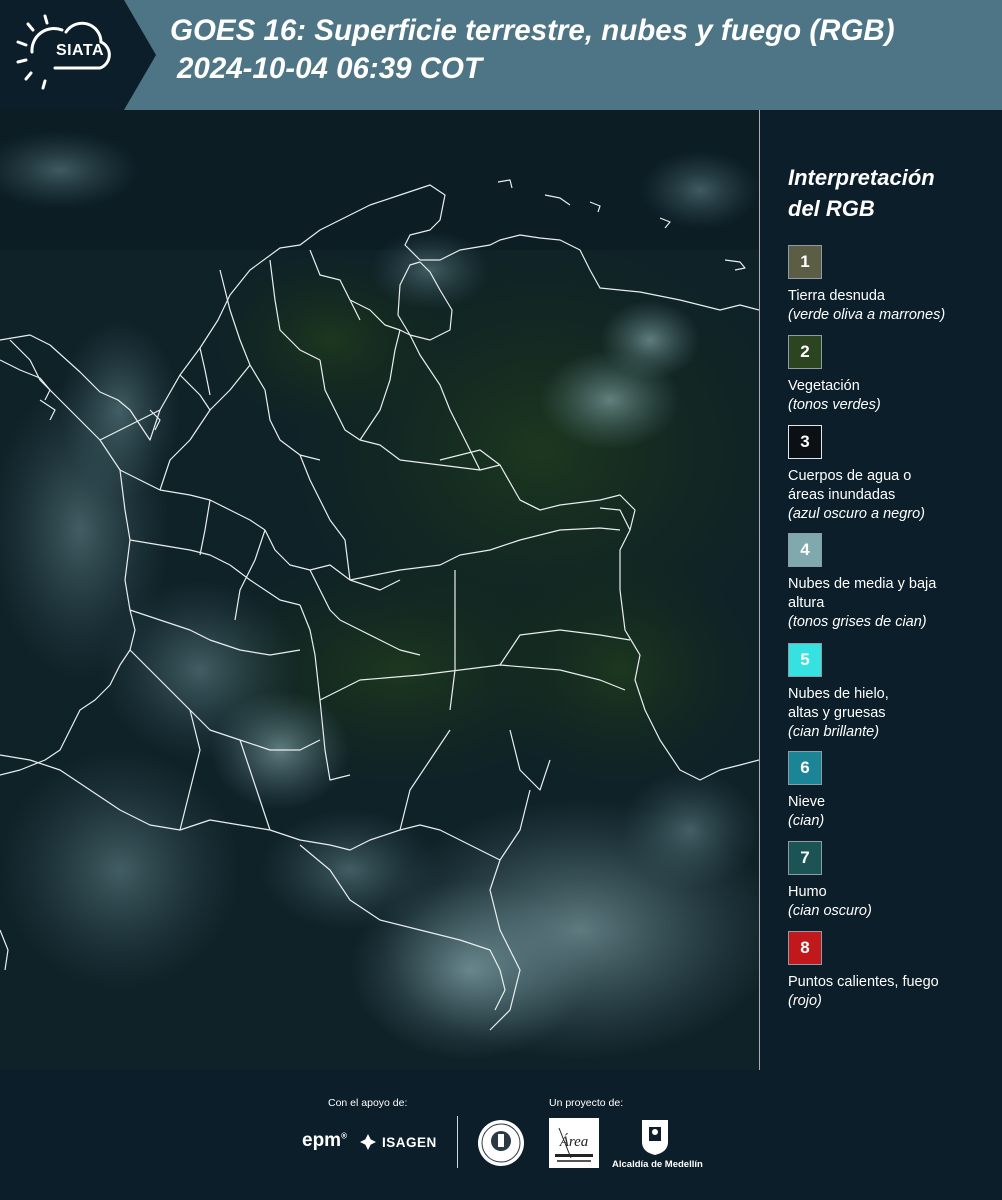  I want to click on legend-item-label: Vegetación, so click(824, 386).